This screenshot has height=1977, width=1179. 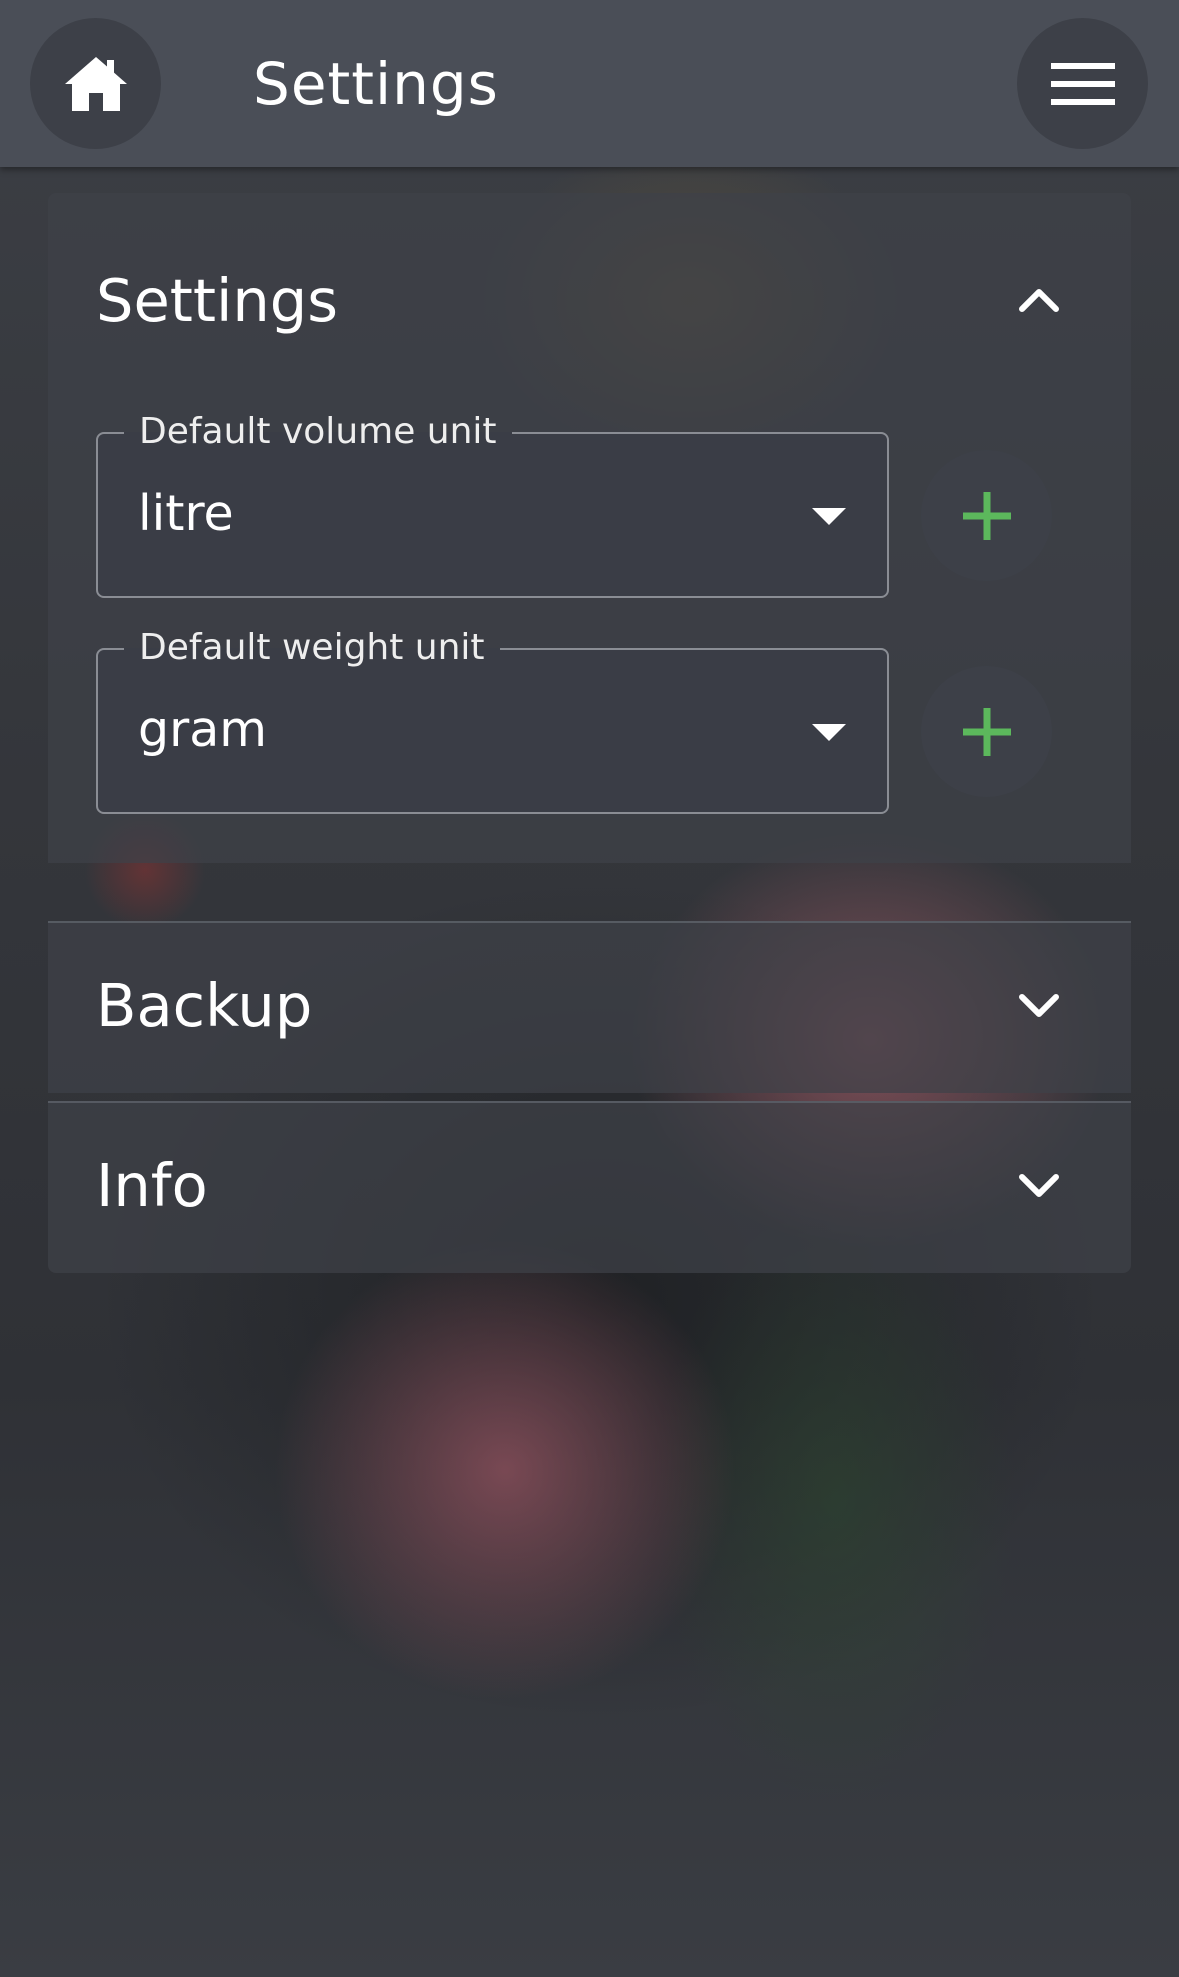 I want to click on home-button, so click(x=95, y=83).